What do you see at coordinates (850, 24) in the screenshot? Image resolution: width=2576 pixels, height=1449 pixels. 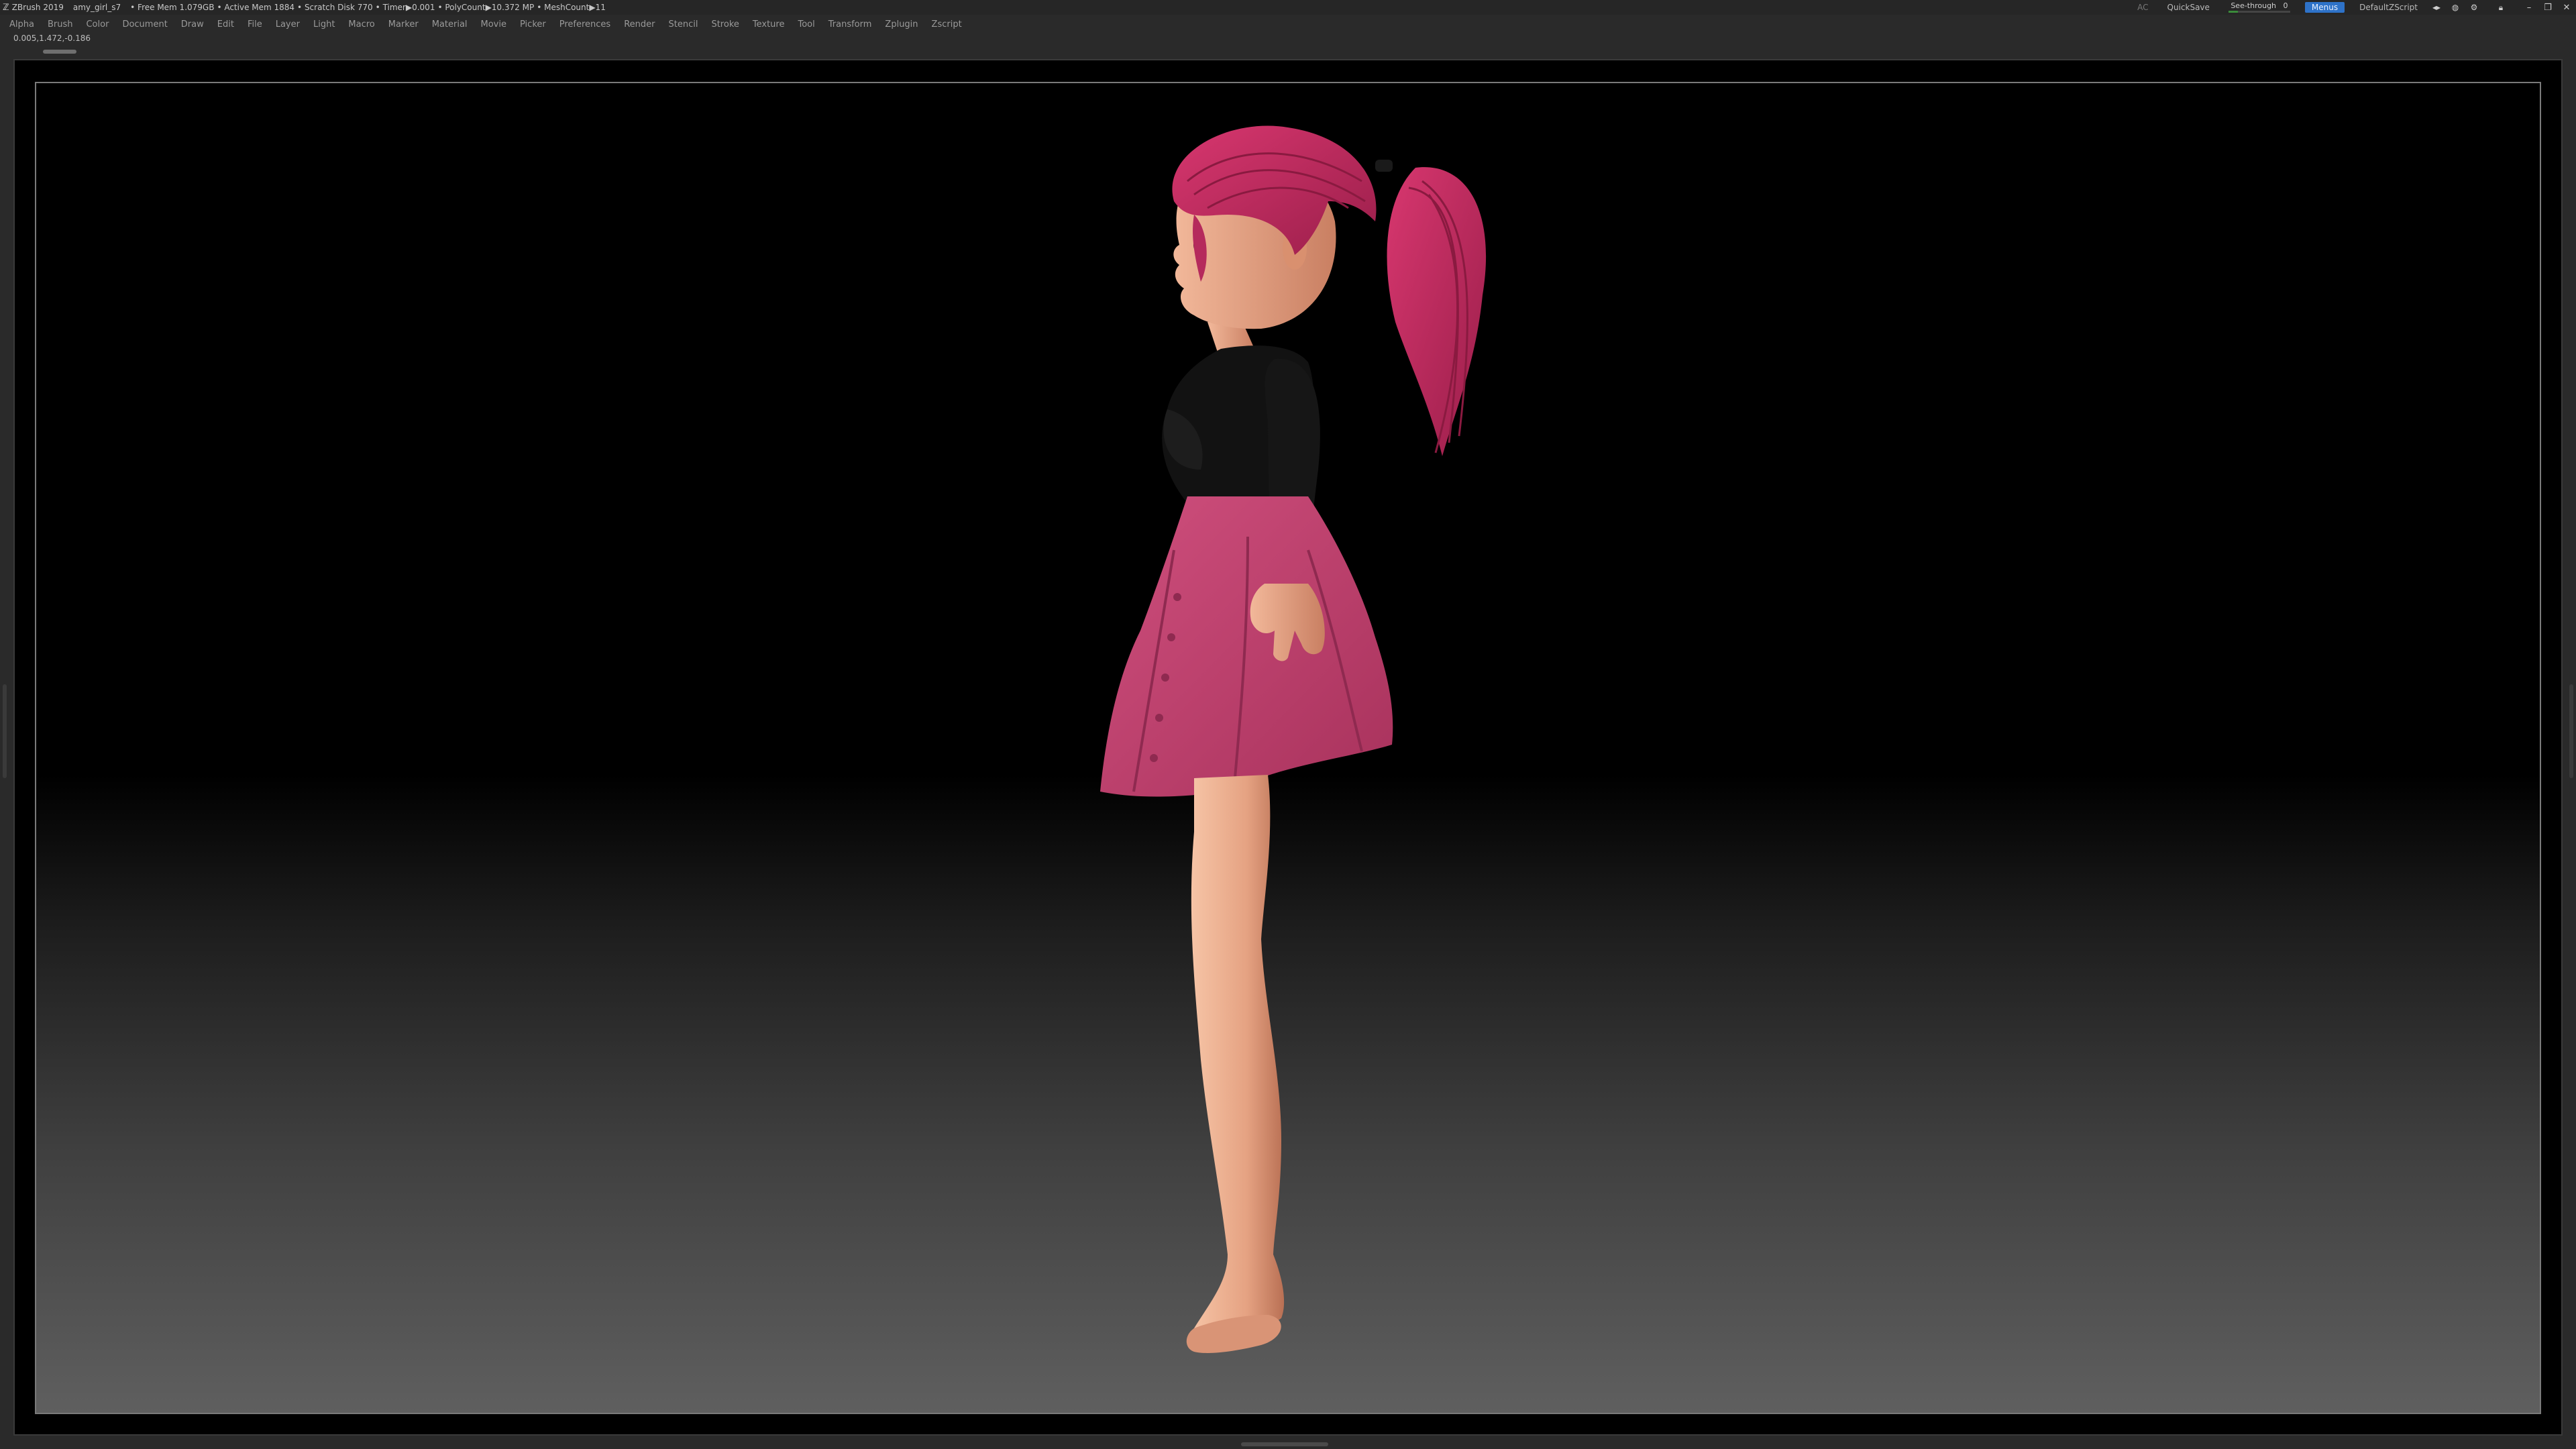 I see `menu-transform: Transform` at bounding box center [850, 24].